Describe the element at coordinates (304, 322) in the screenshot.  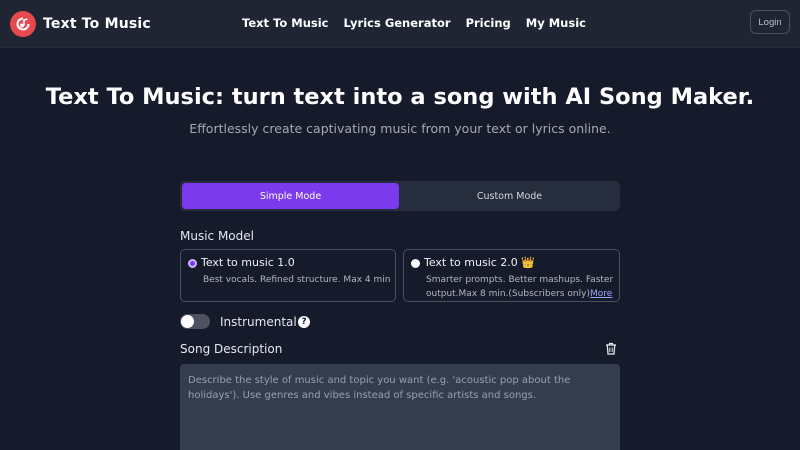
I see `question-circle-icon: ?` at that location.